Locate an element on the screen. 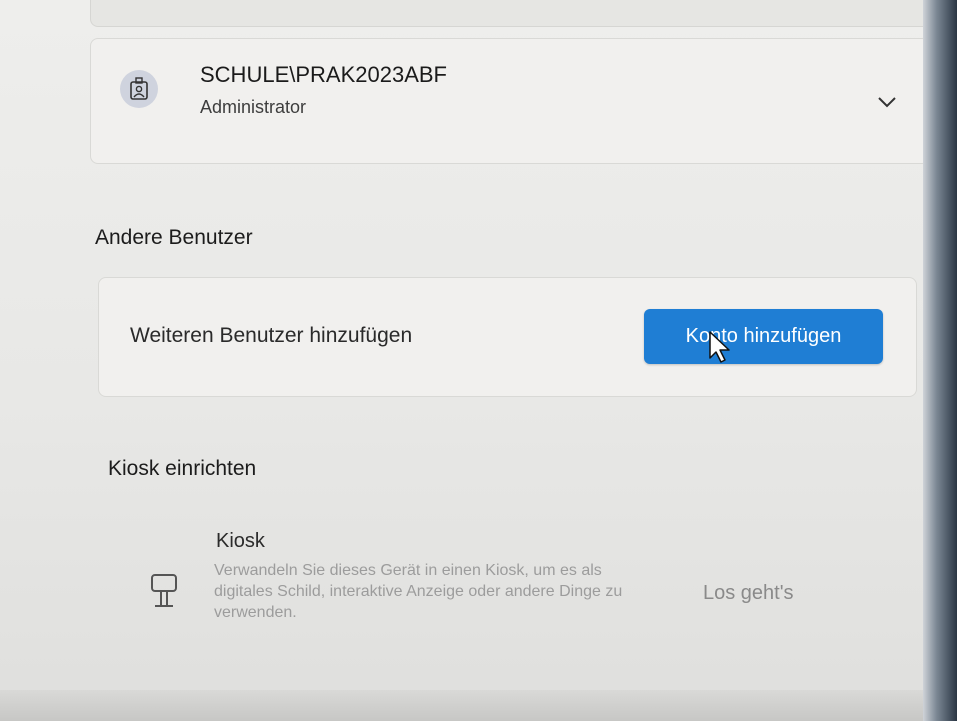  user-badge-icon is located at coordinates (139, 89).